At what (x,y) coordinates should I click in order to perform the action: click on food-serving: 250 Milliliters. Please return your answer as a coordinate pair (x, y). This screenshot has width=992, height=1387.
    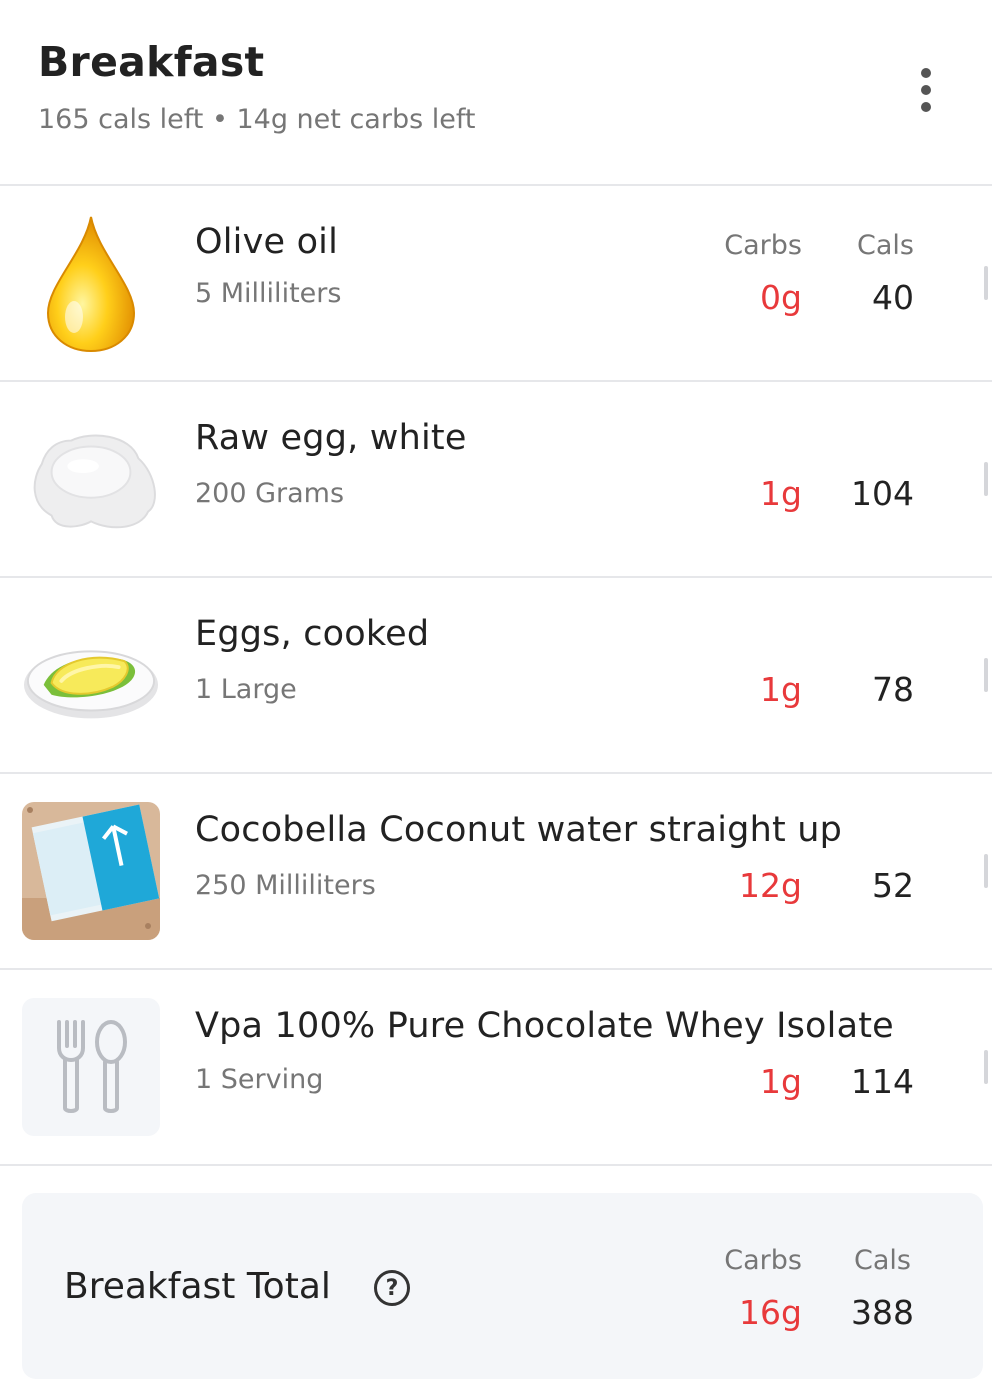
    Looking at the image, I should click on (285, 885).